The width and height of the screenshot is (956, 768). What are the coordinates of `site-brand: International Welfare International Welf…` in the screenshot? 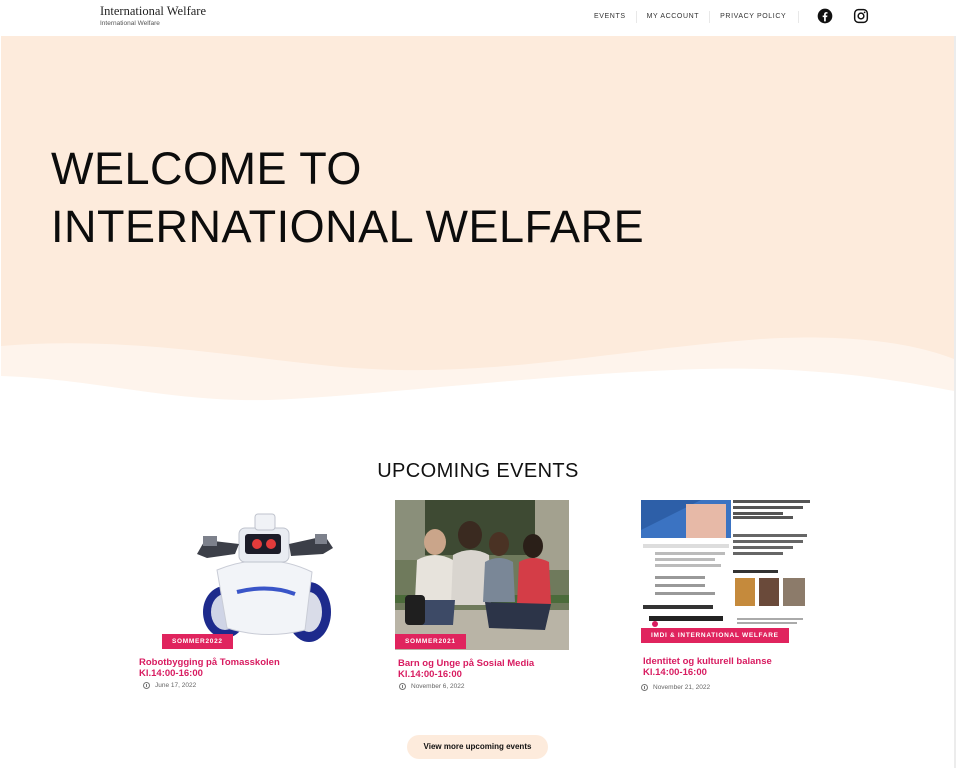 It's located at (153, 16).